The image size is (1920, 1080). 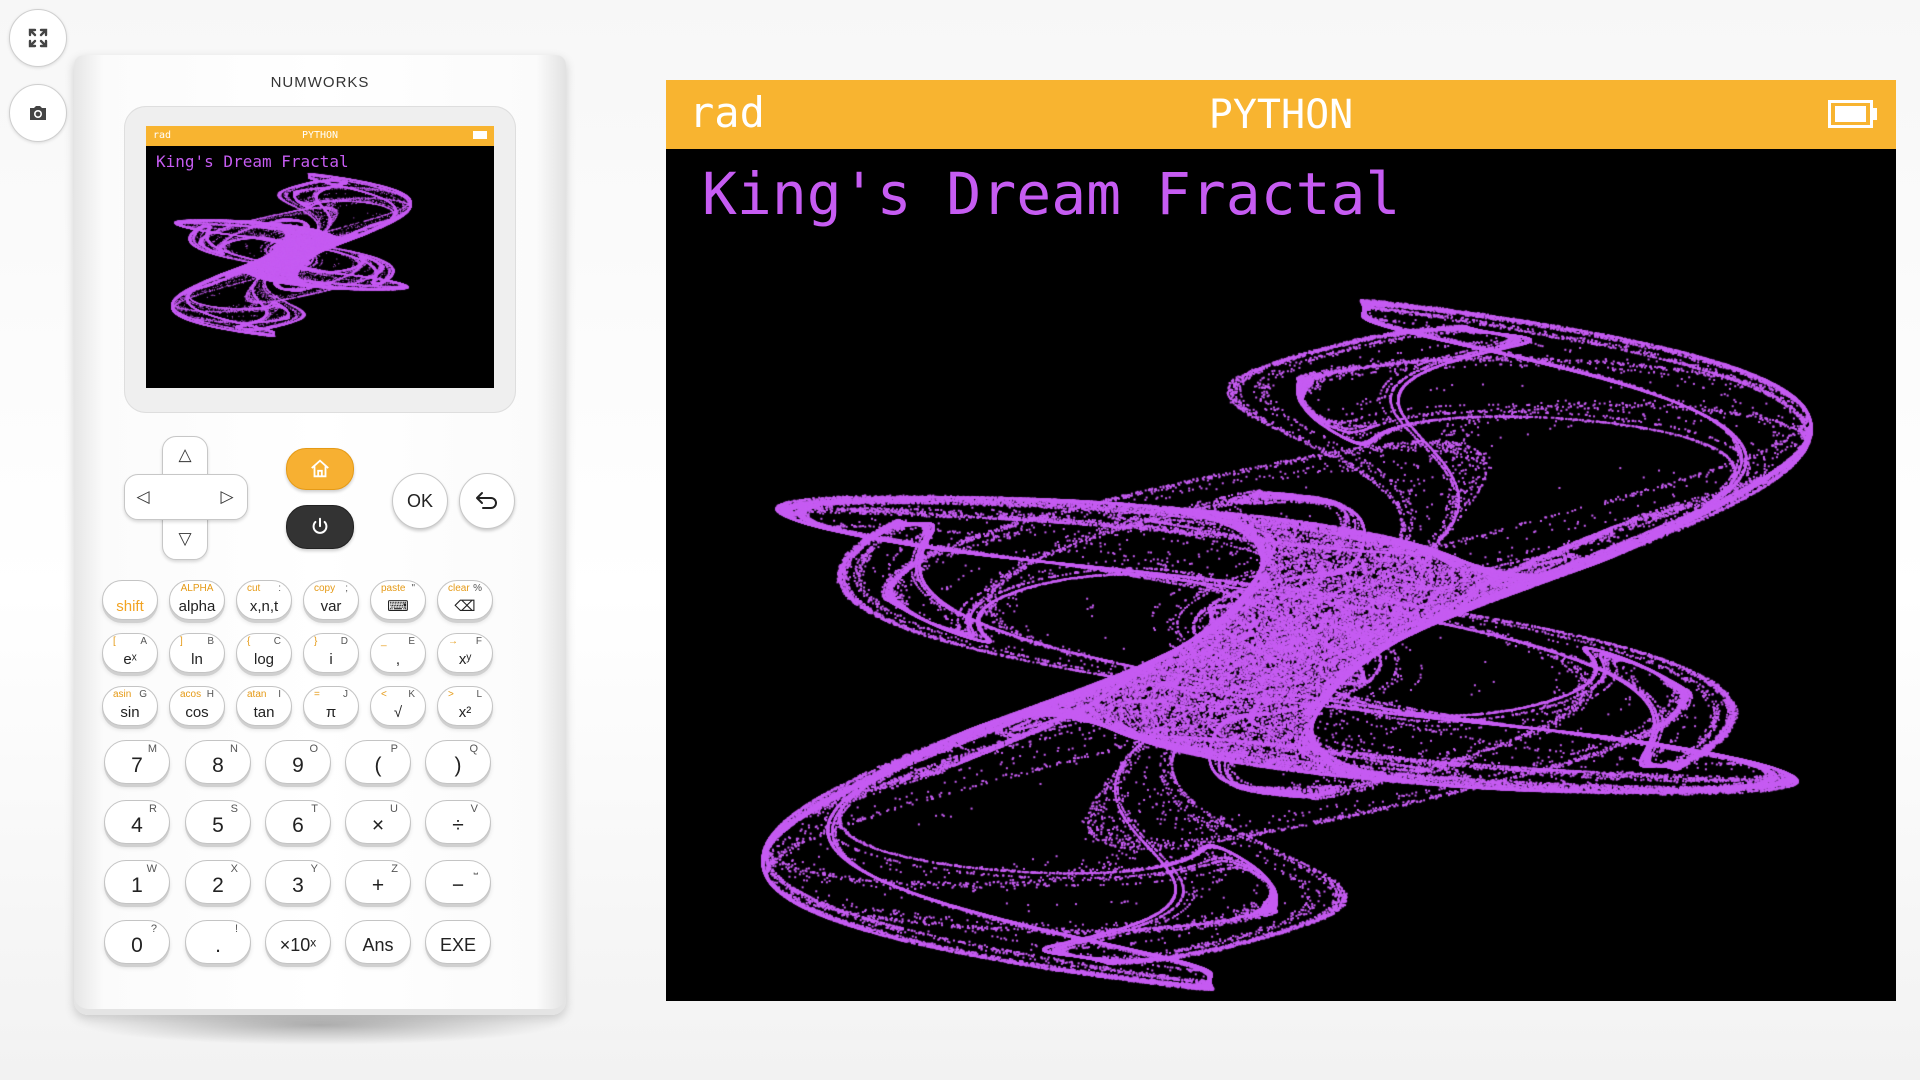 I want to click on fullscreen-icon, so click(x=38, y=38).